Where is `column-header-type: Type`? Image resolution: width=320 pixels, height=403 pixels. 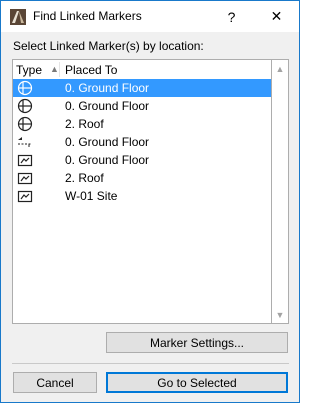 column-header-type: Type is located at coordinates (29, 70).